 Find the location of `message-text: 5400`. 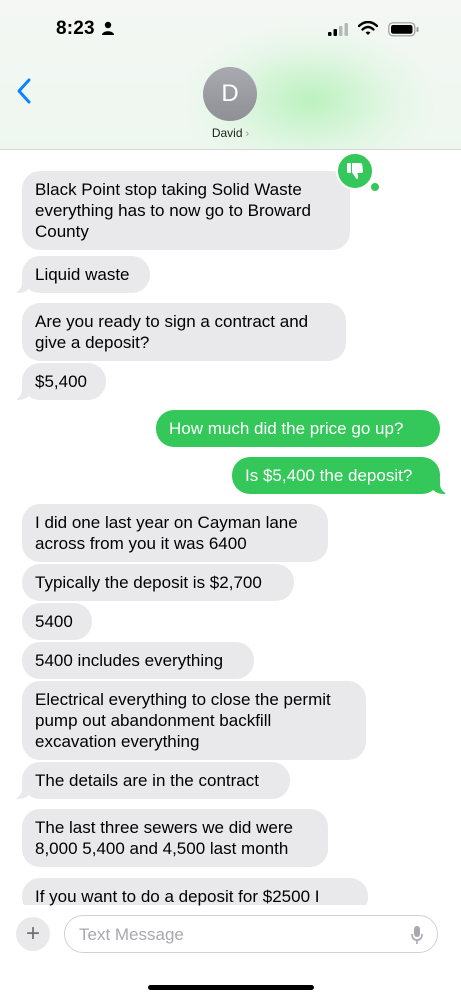

message-text: 5400 is located at coordinates (54, 621).